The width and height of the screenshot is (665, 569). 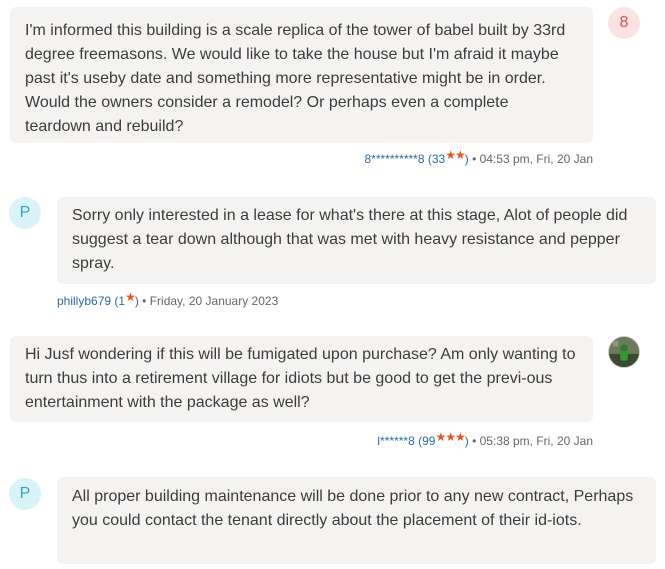 I want to click on username-link: phillyb679, so click(x=84, y=301).